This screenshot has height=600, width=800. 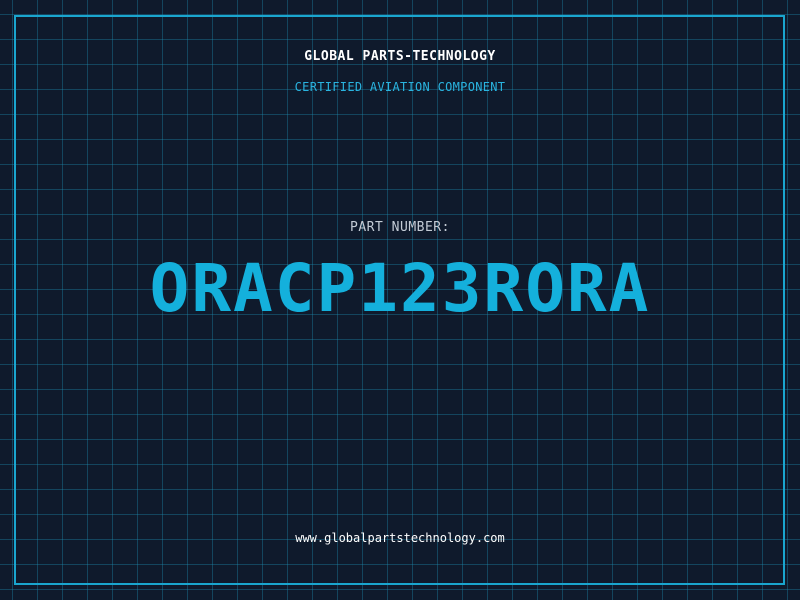 I want to click on part-number-value: ORACP123RORA, so click(x=400, y=288).